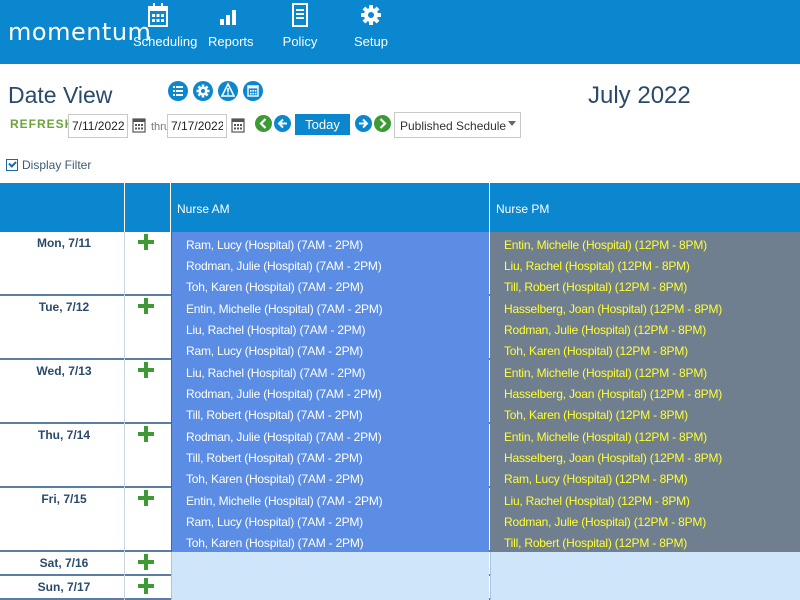 The image size is (800, 600). Describe the element at coordinates (57, 165) in the screenshot. I see `display-filter-label: Display Filter` at that location.